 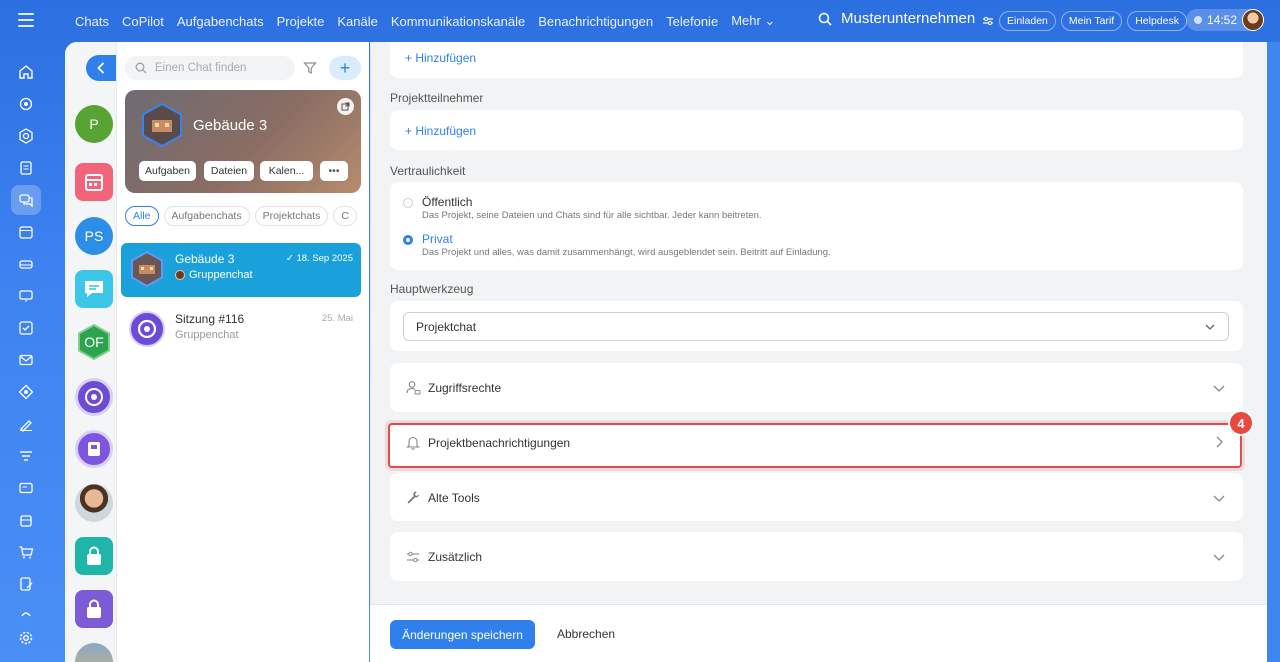 What do you see at coordinates (291, 216) in the screenshot?
I see `tab-project-chats: Projektchats` at bounding box center [291, 216].